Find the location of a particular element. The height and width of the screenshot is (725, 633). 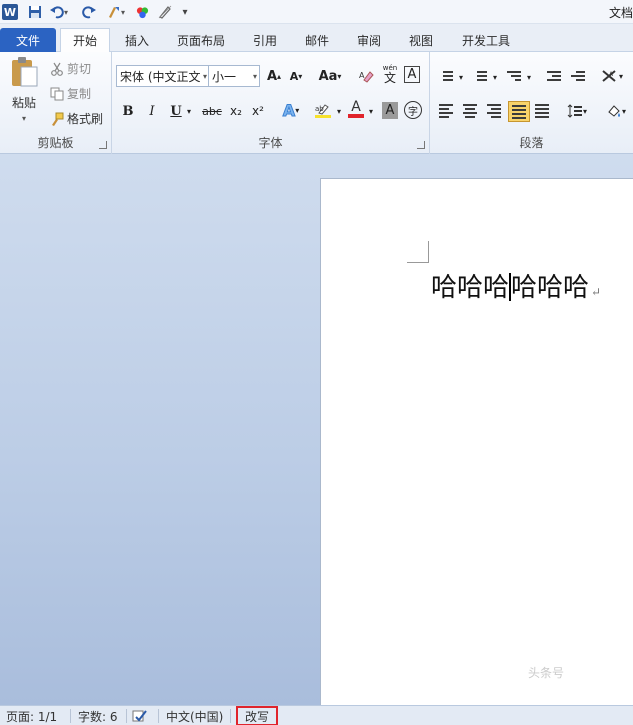

highlighter-icon: ab is located at coordinates (322, 109).